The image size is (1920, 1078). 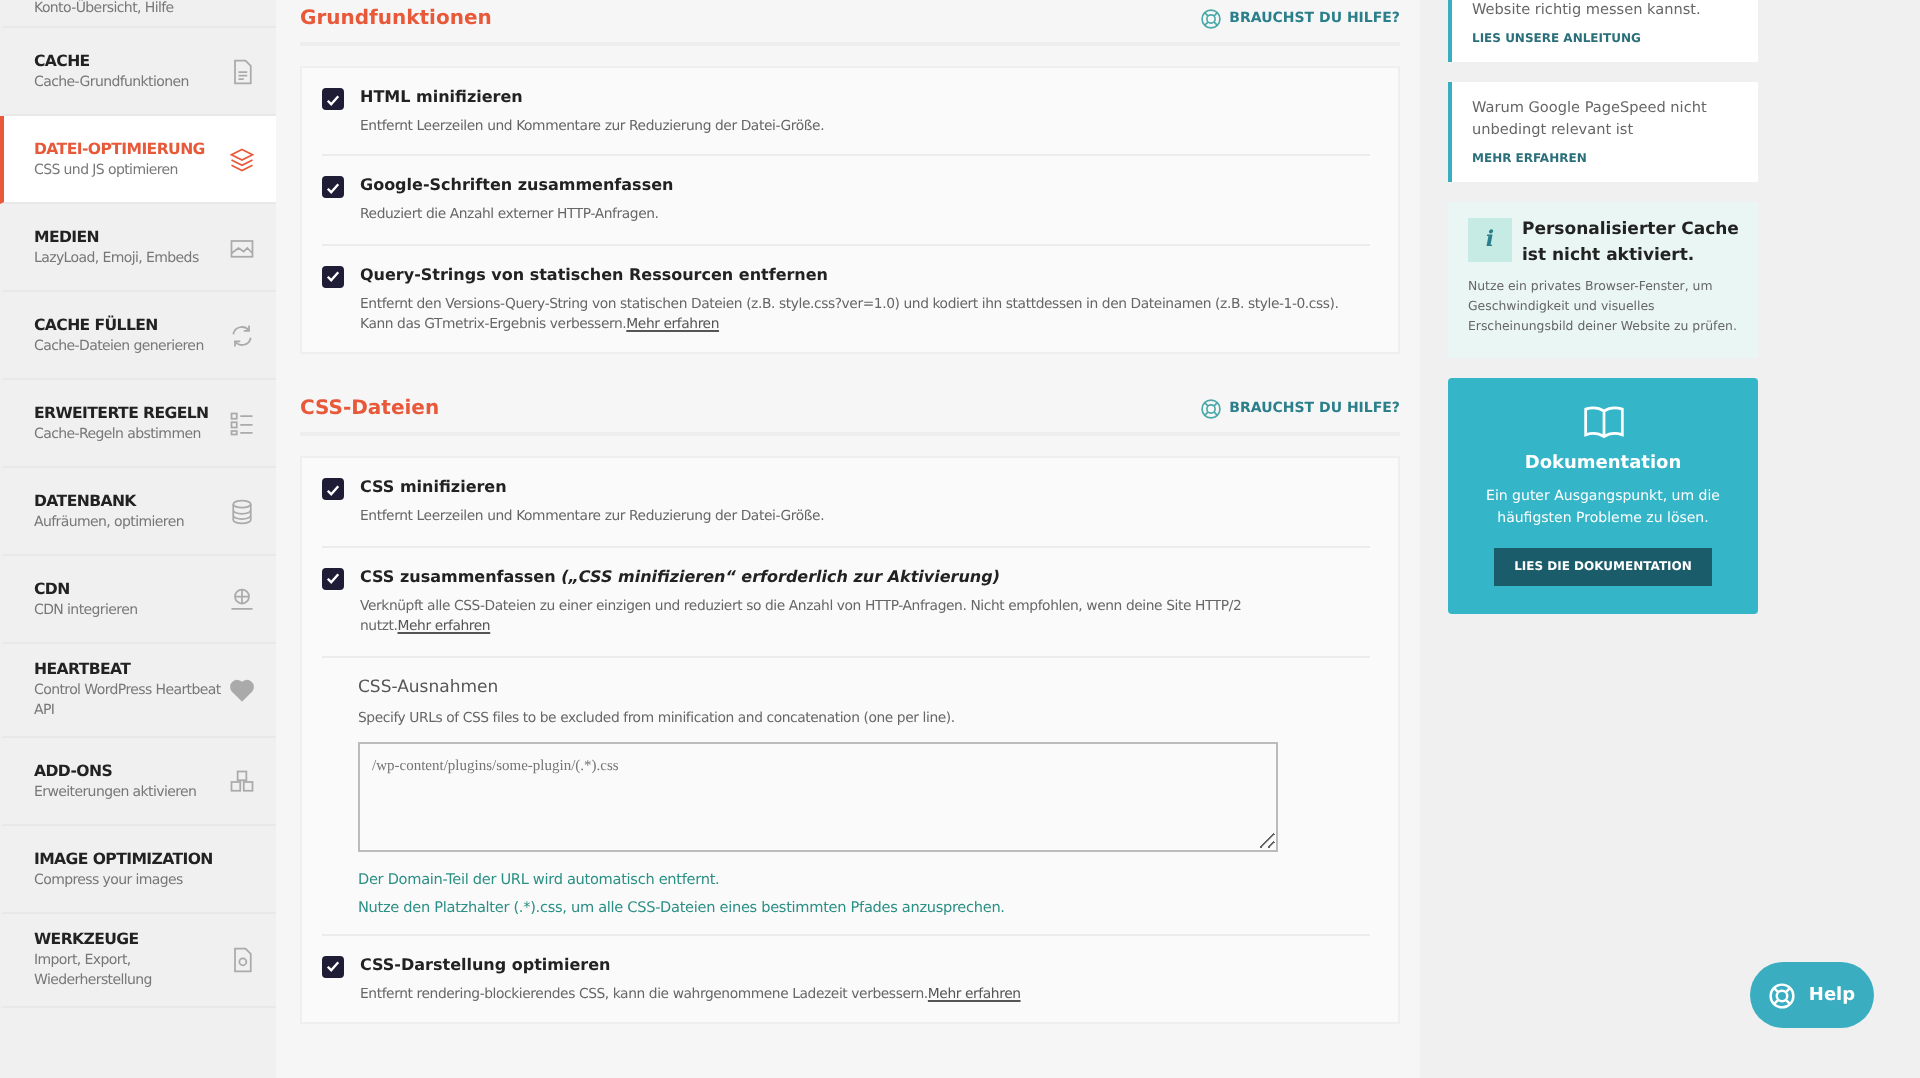 What do you see at coordinates (518, 185) in the screenshot?
I see `option-label: Google-Schriften zusammenfassen` at bounding box center [518, 185].